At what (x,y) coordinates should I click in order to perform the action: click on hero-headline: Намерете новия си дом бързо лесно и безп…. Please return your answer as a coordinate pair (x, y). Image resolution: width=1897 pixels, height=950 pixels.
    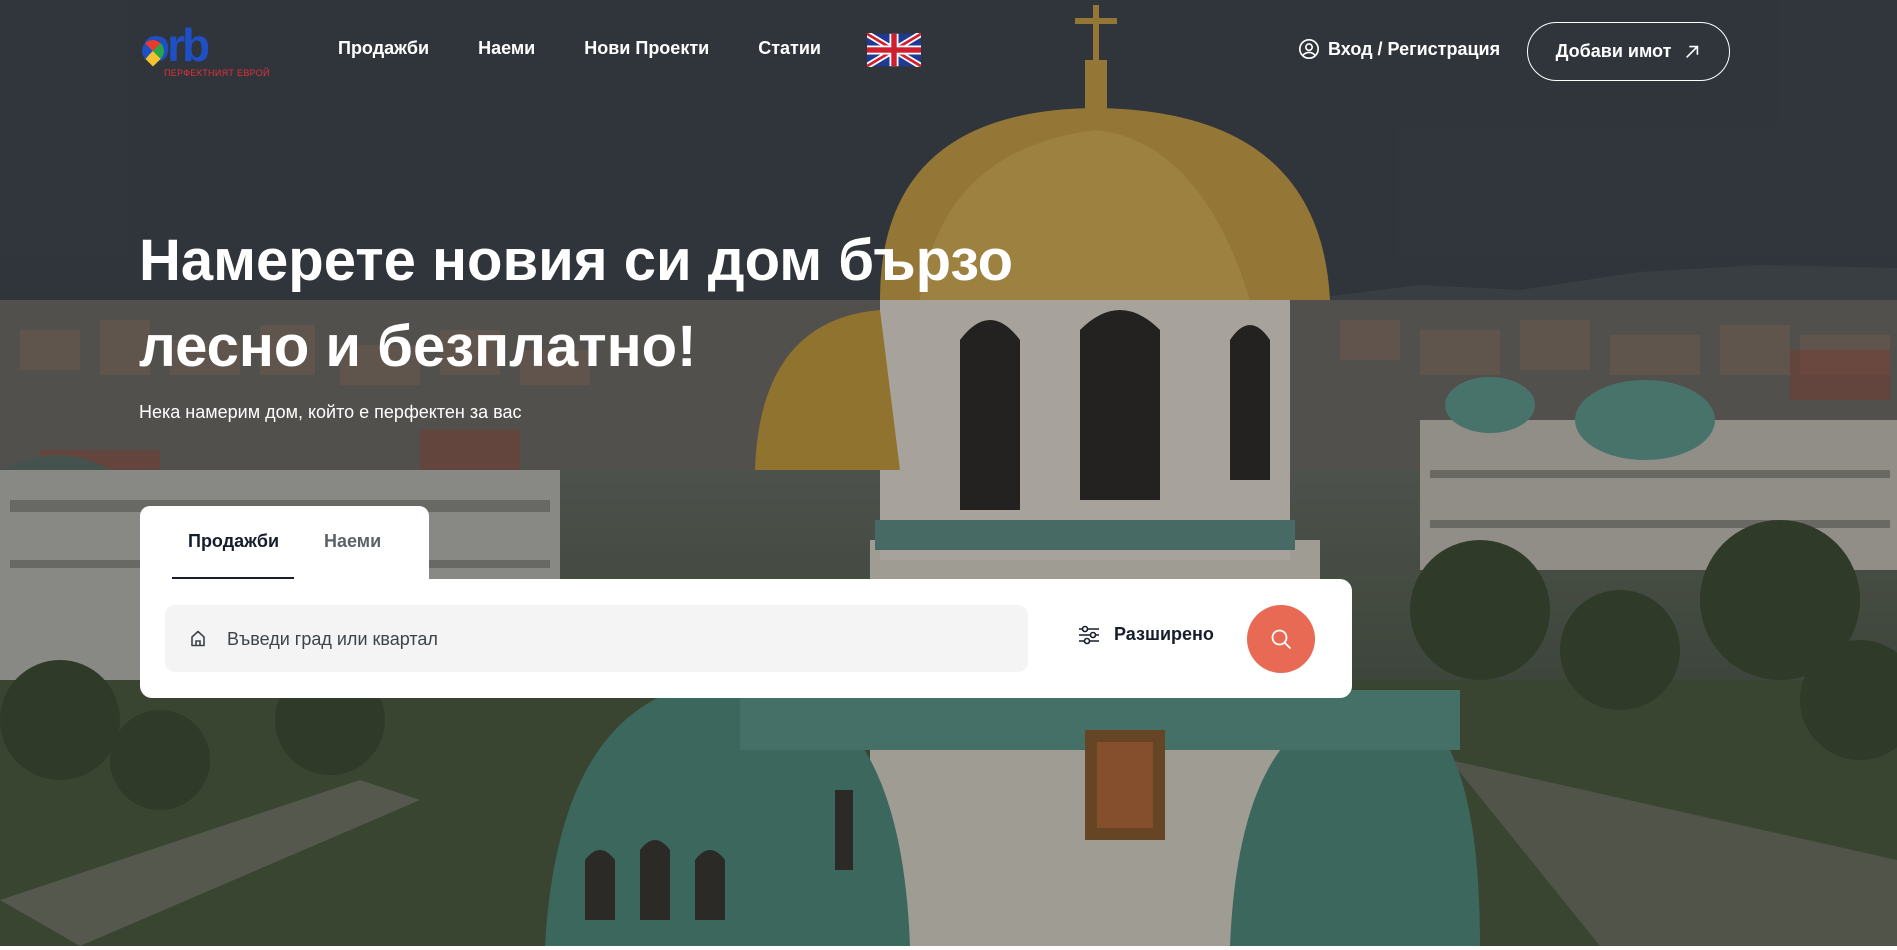
    Looking at the image, I should click on (589, 304).